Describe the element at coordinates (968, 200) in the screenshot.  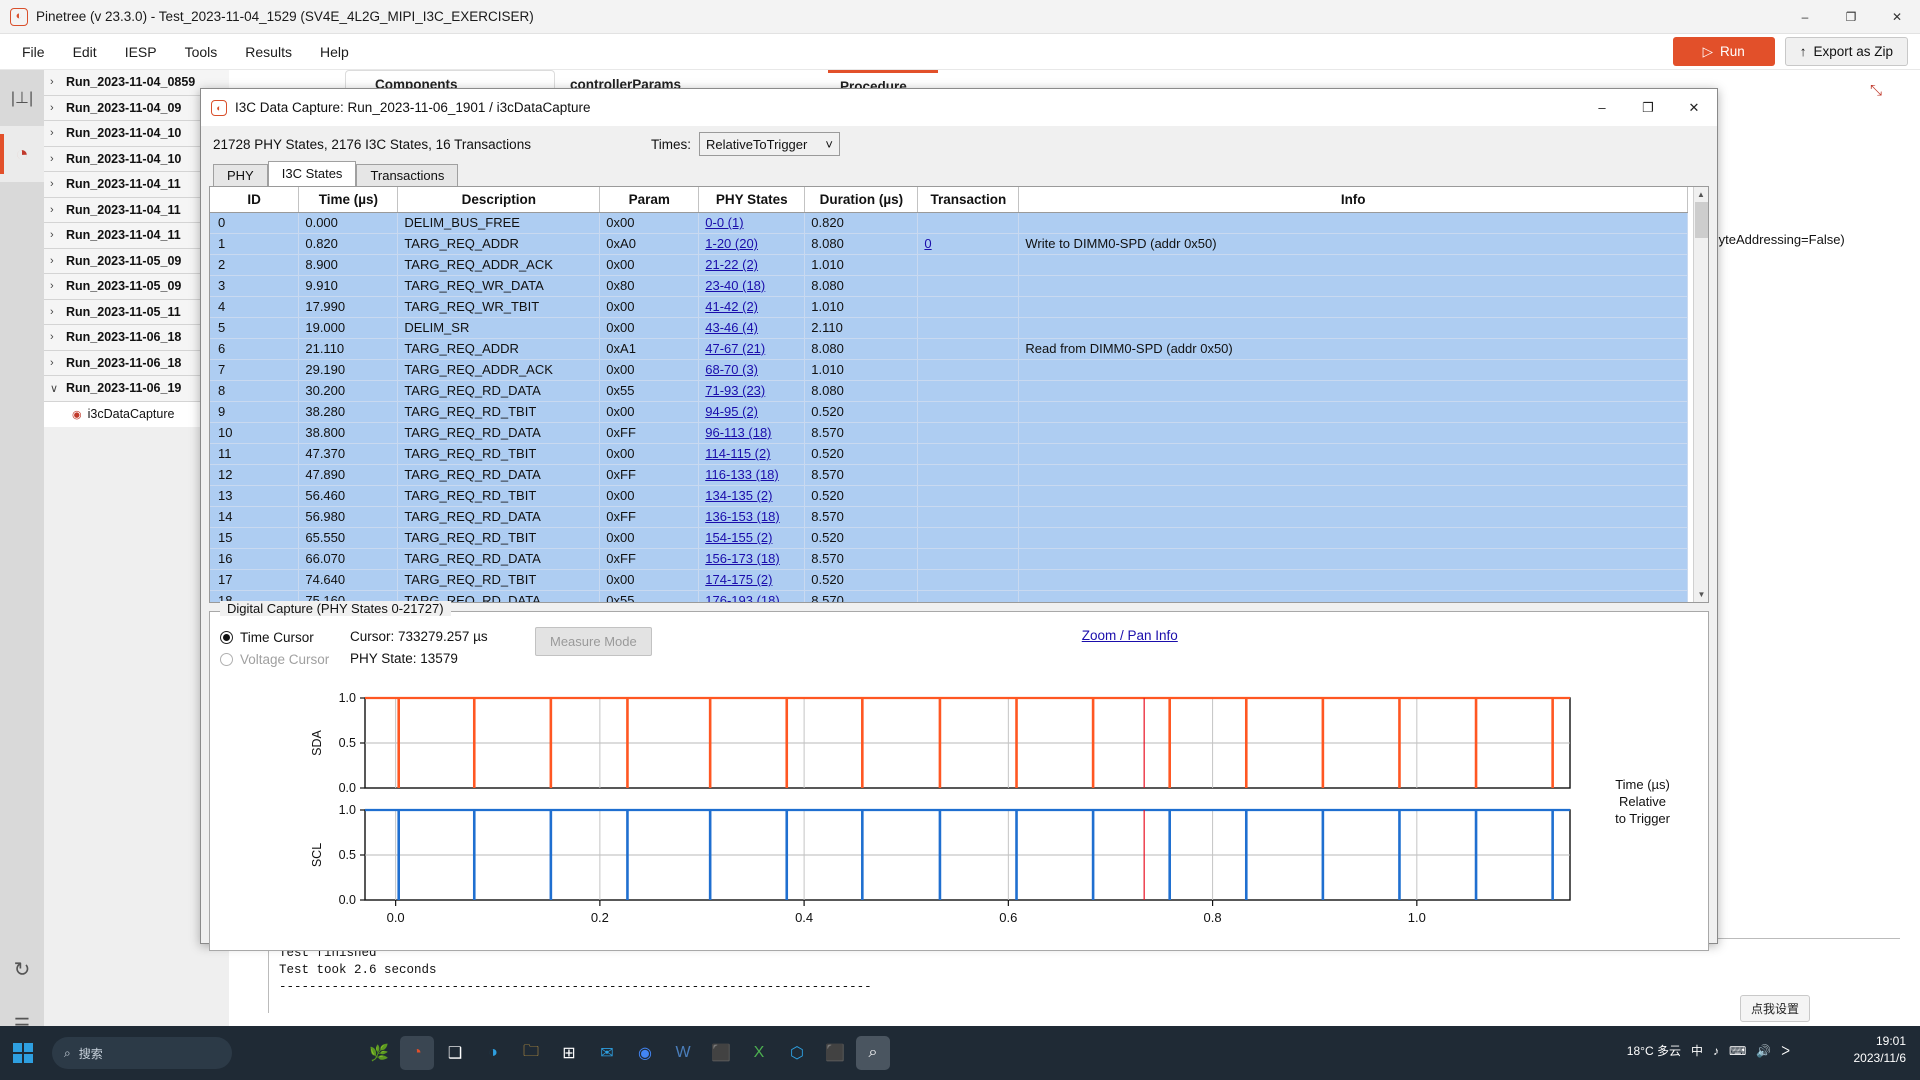
I see `col-transaction: Transaction` at that location.